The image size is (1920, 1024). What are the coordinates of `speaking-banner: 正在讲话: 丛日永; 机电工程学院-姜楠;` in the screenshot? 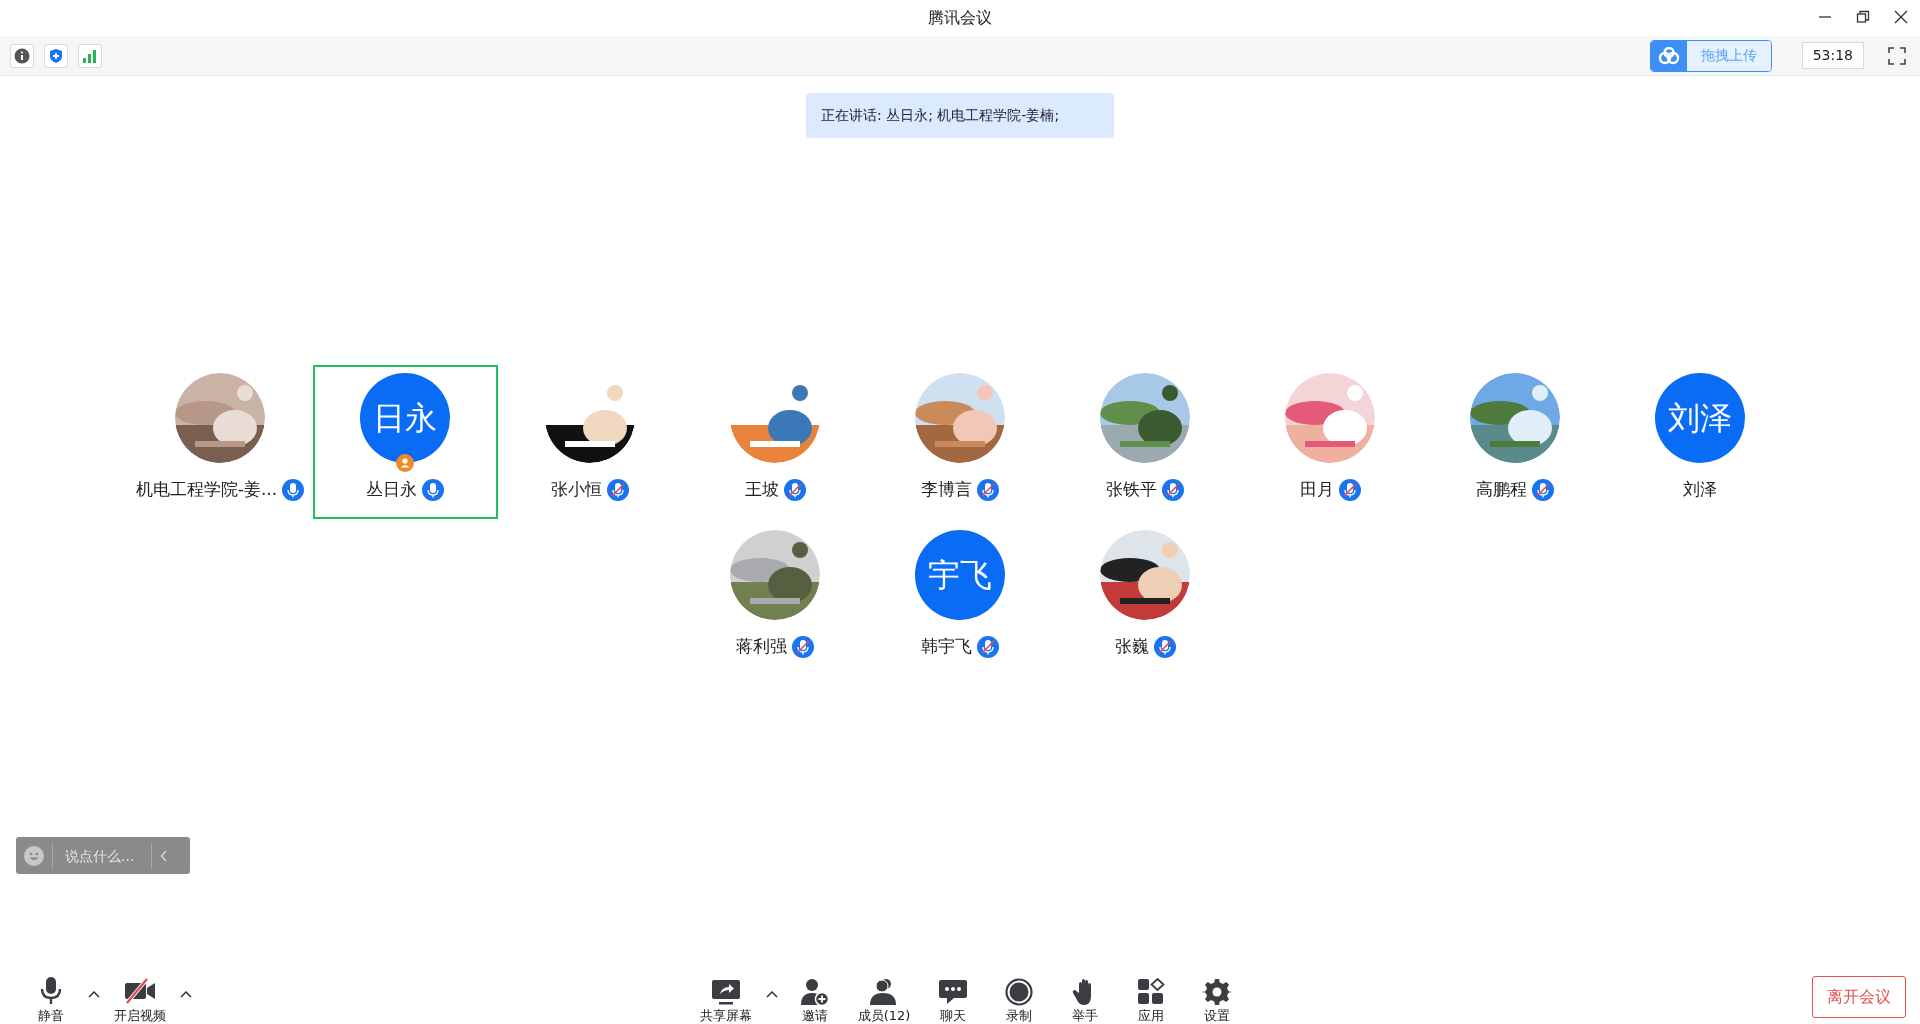 It's located at (960, 115).